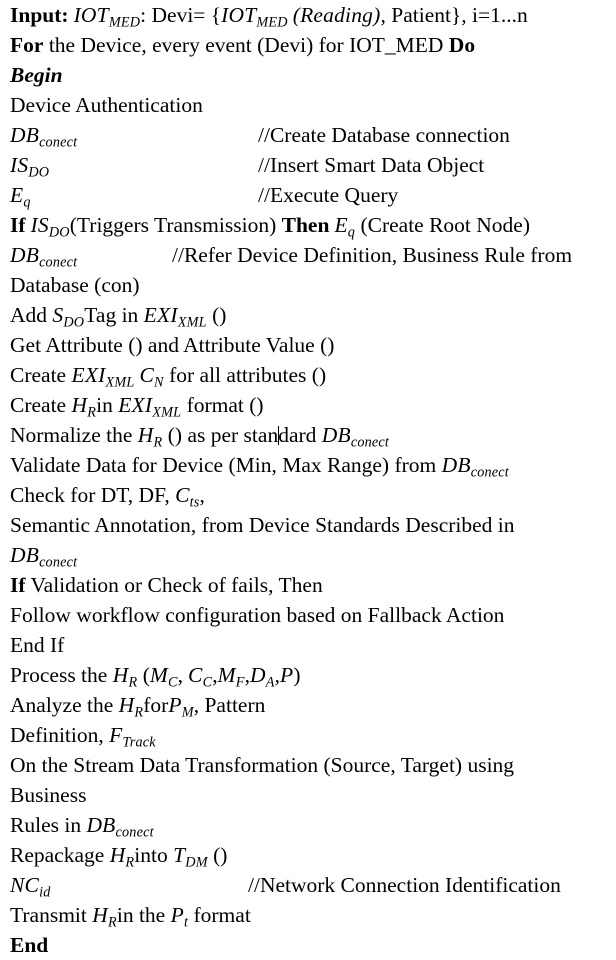  What do you see at coordinates (106, 105) in the screenshot?
I see `device-authentication-text: Device Authentication` at bounding box center [106, 105].